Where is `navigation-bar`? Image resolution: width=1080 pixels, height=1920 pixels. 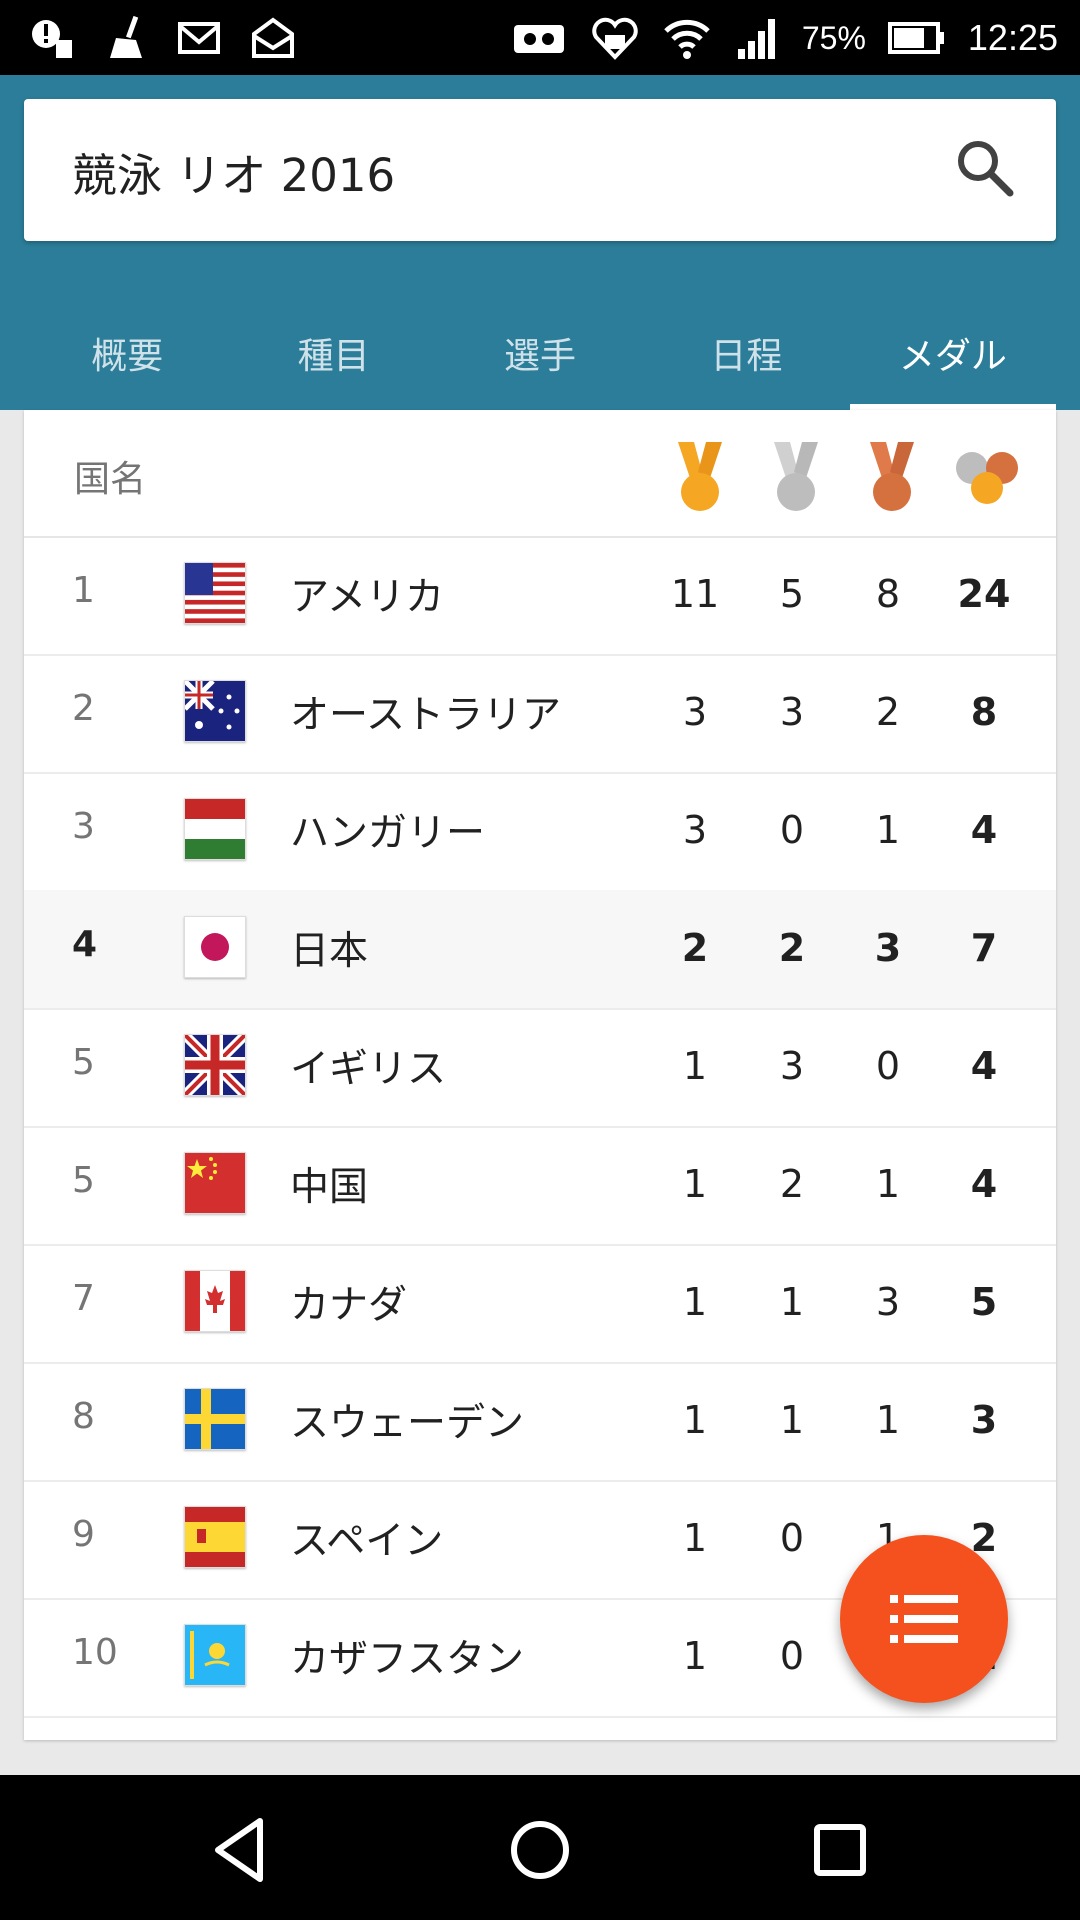
navigation-bar is located at coordinates (540, 1847).